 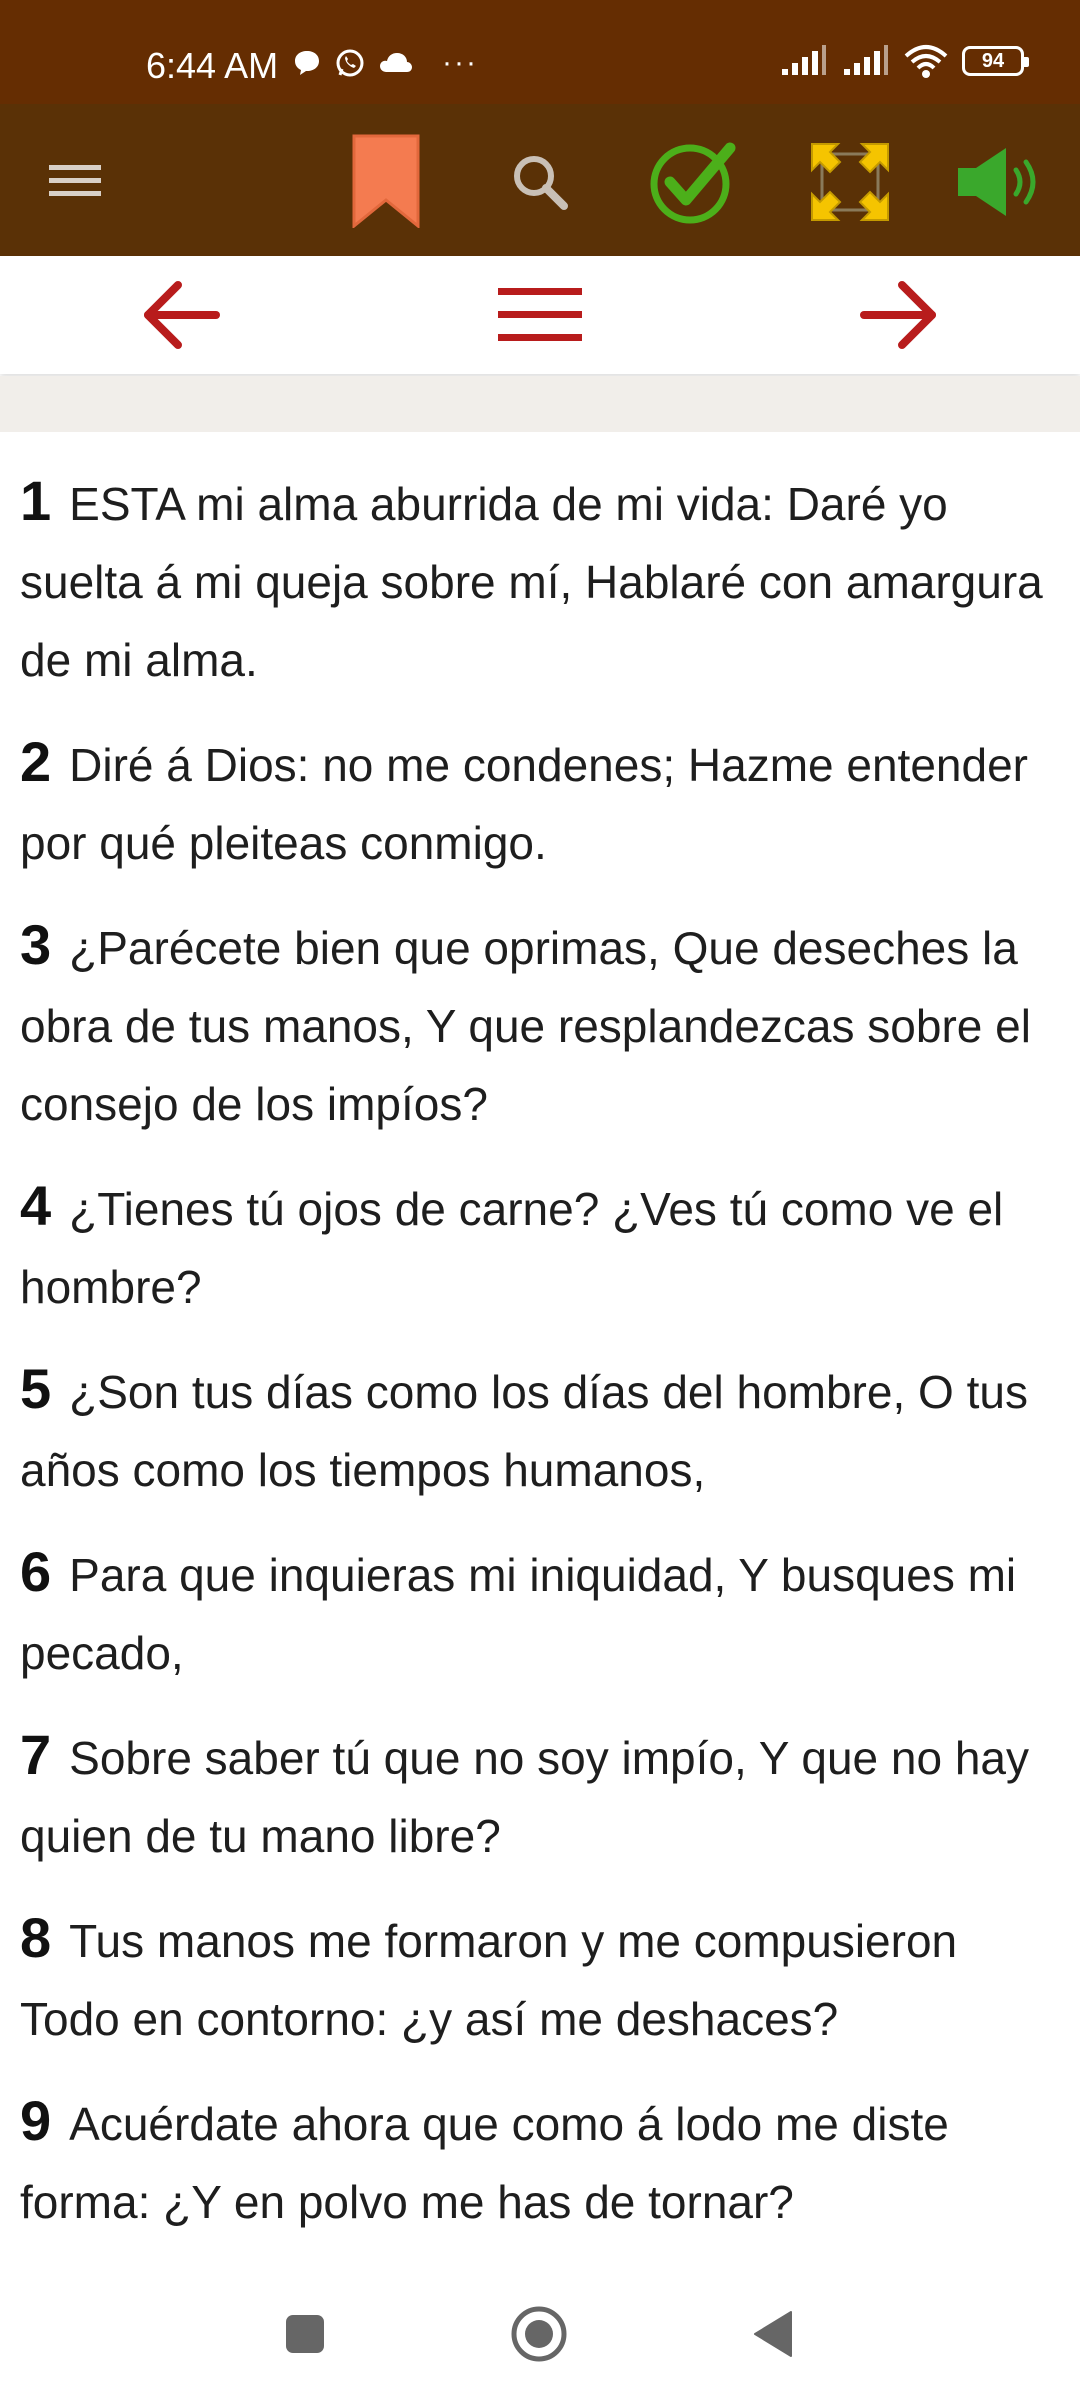 I want to click on status-system-icons: 94, so click(x=904, y=61).